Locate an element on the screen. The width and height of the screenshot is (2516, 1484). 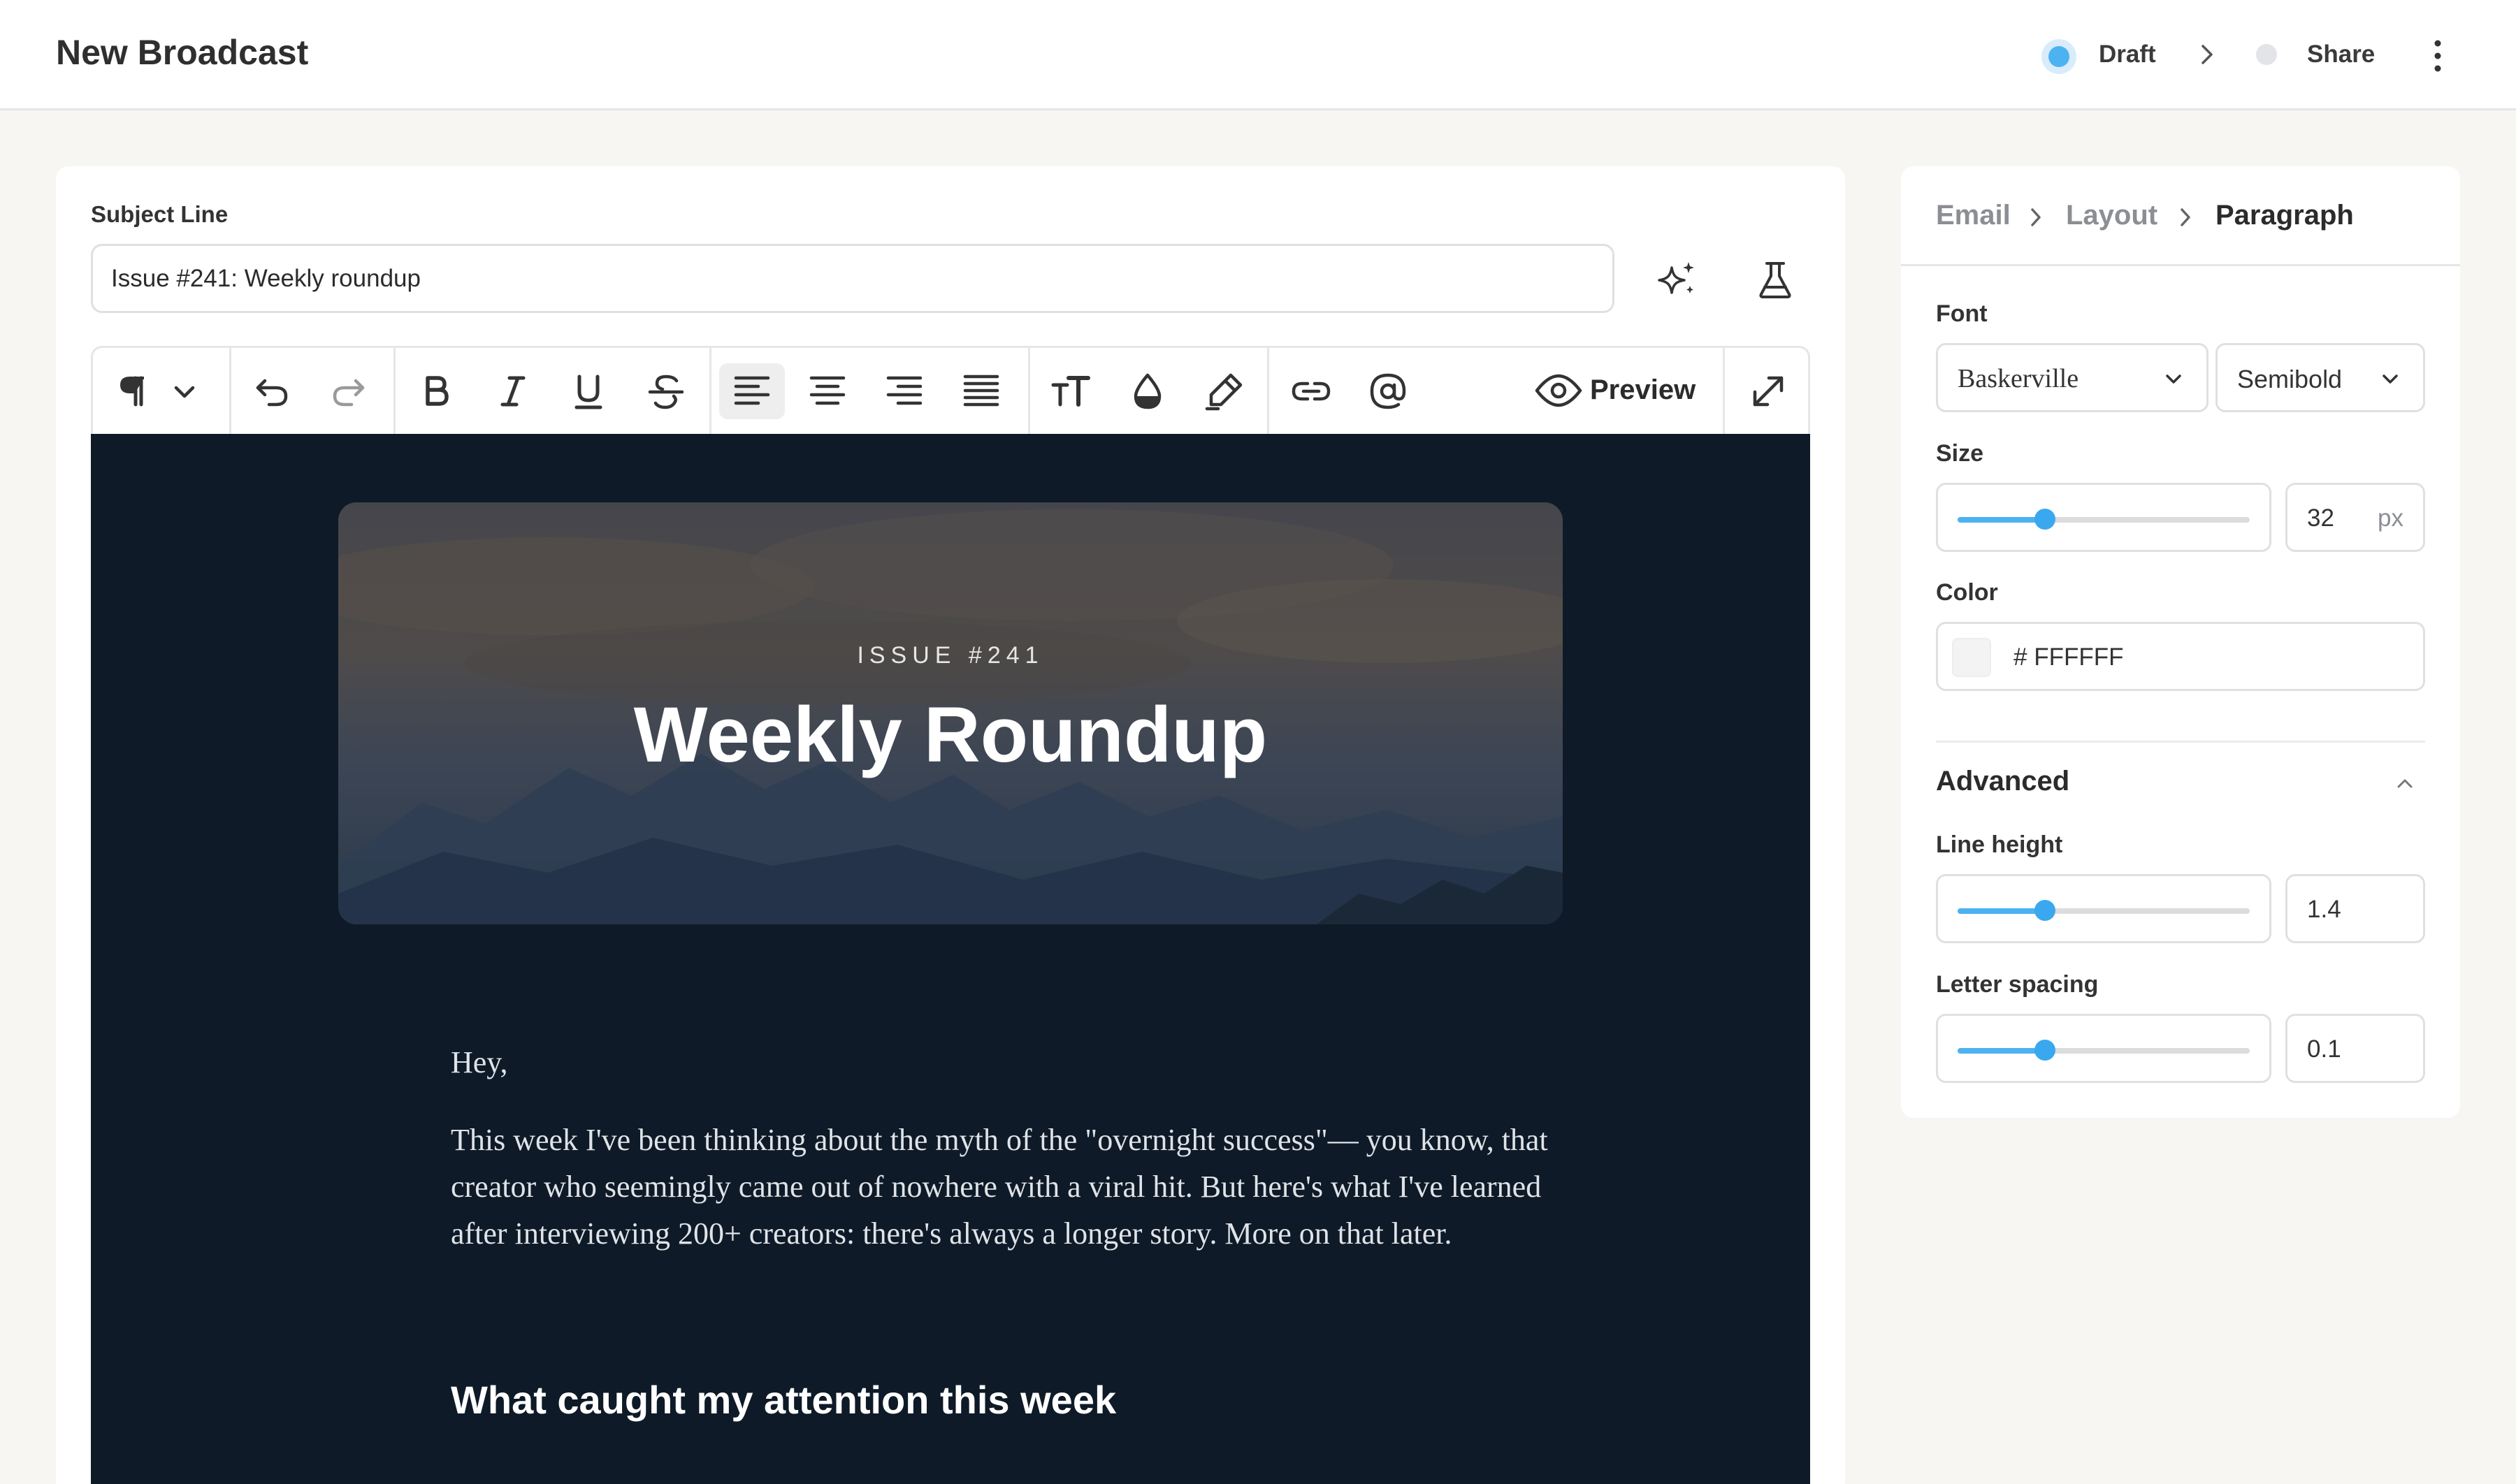
top-bar: New Broadcast Draft Share is located at coordinates (1258, 55).